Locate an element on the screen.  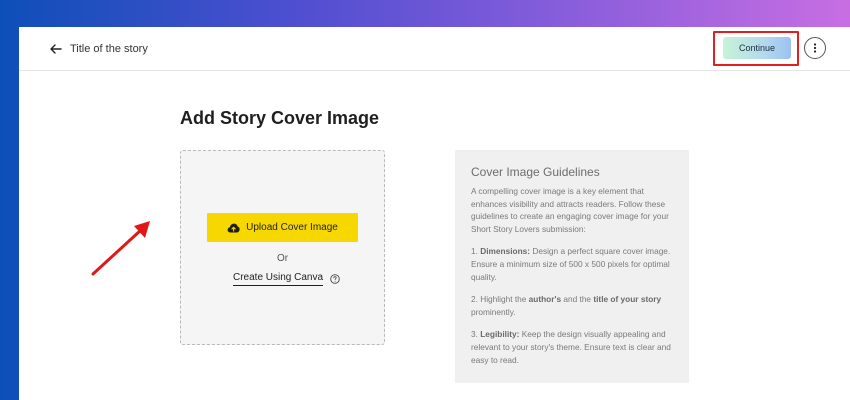
story-title: Title of the story is located at coordinates (109, 49).